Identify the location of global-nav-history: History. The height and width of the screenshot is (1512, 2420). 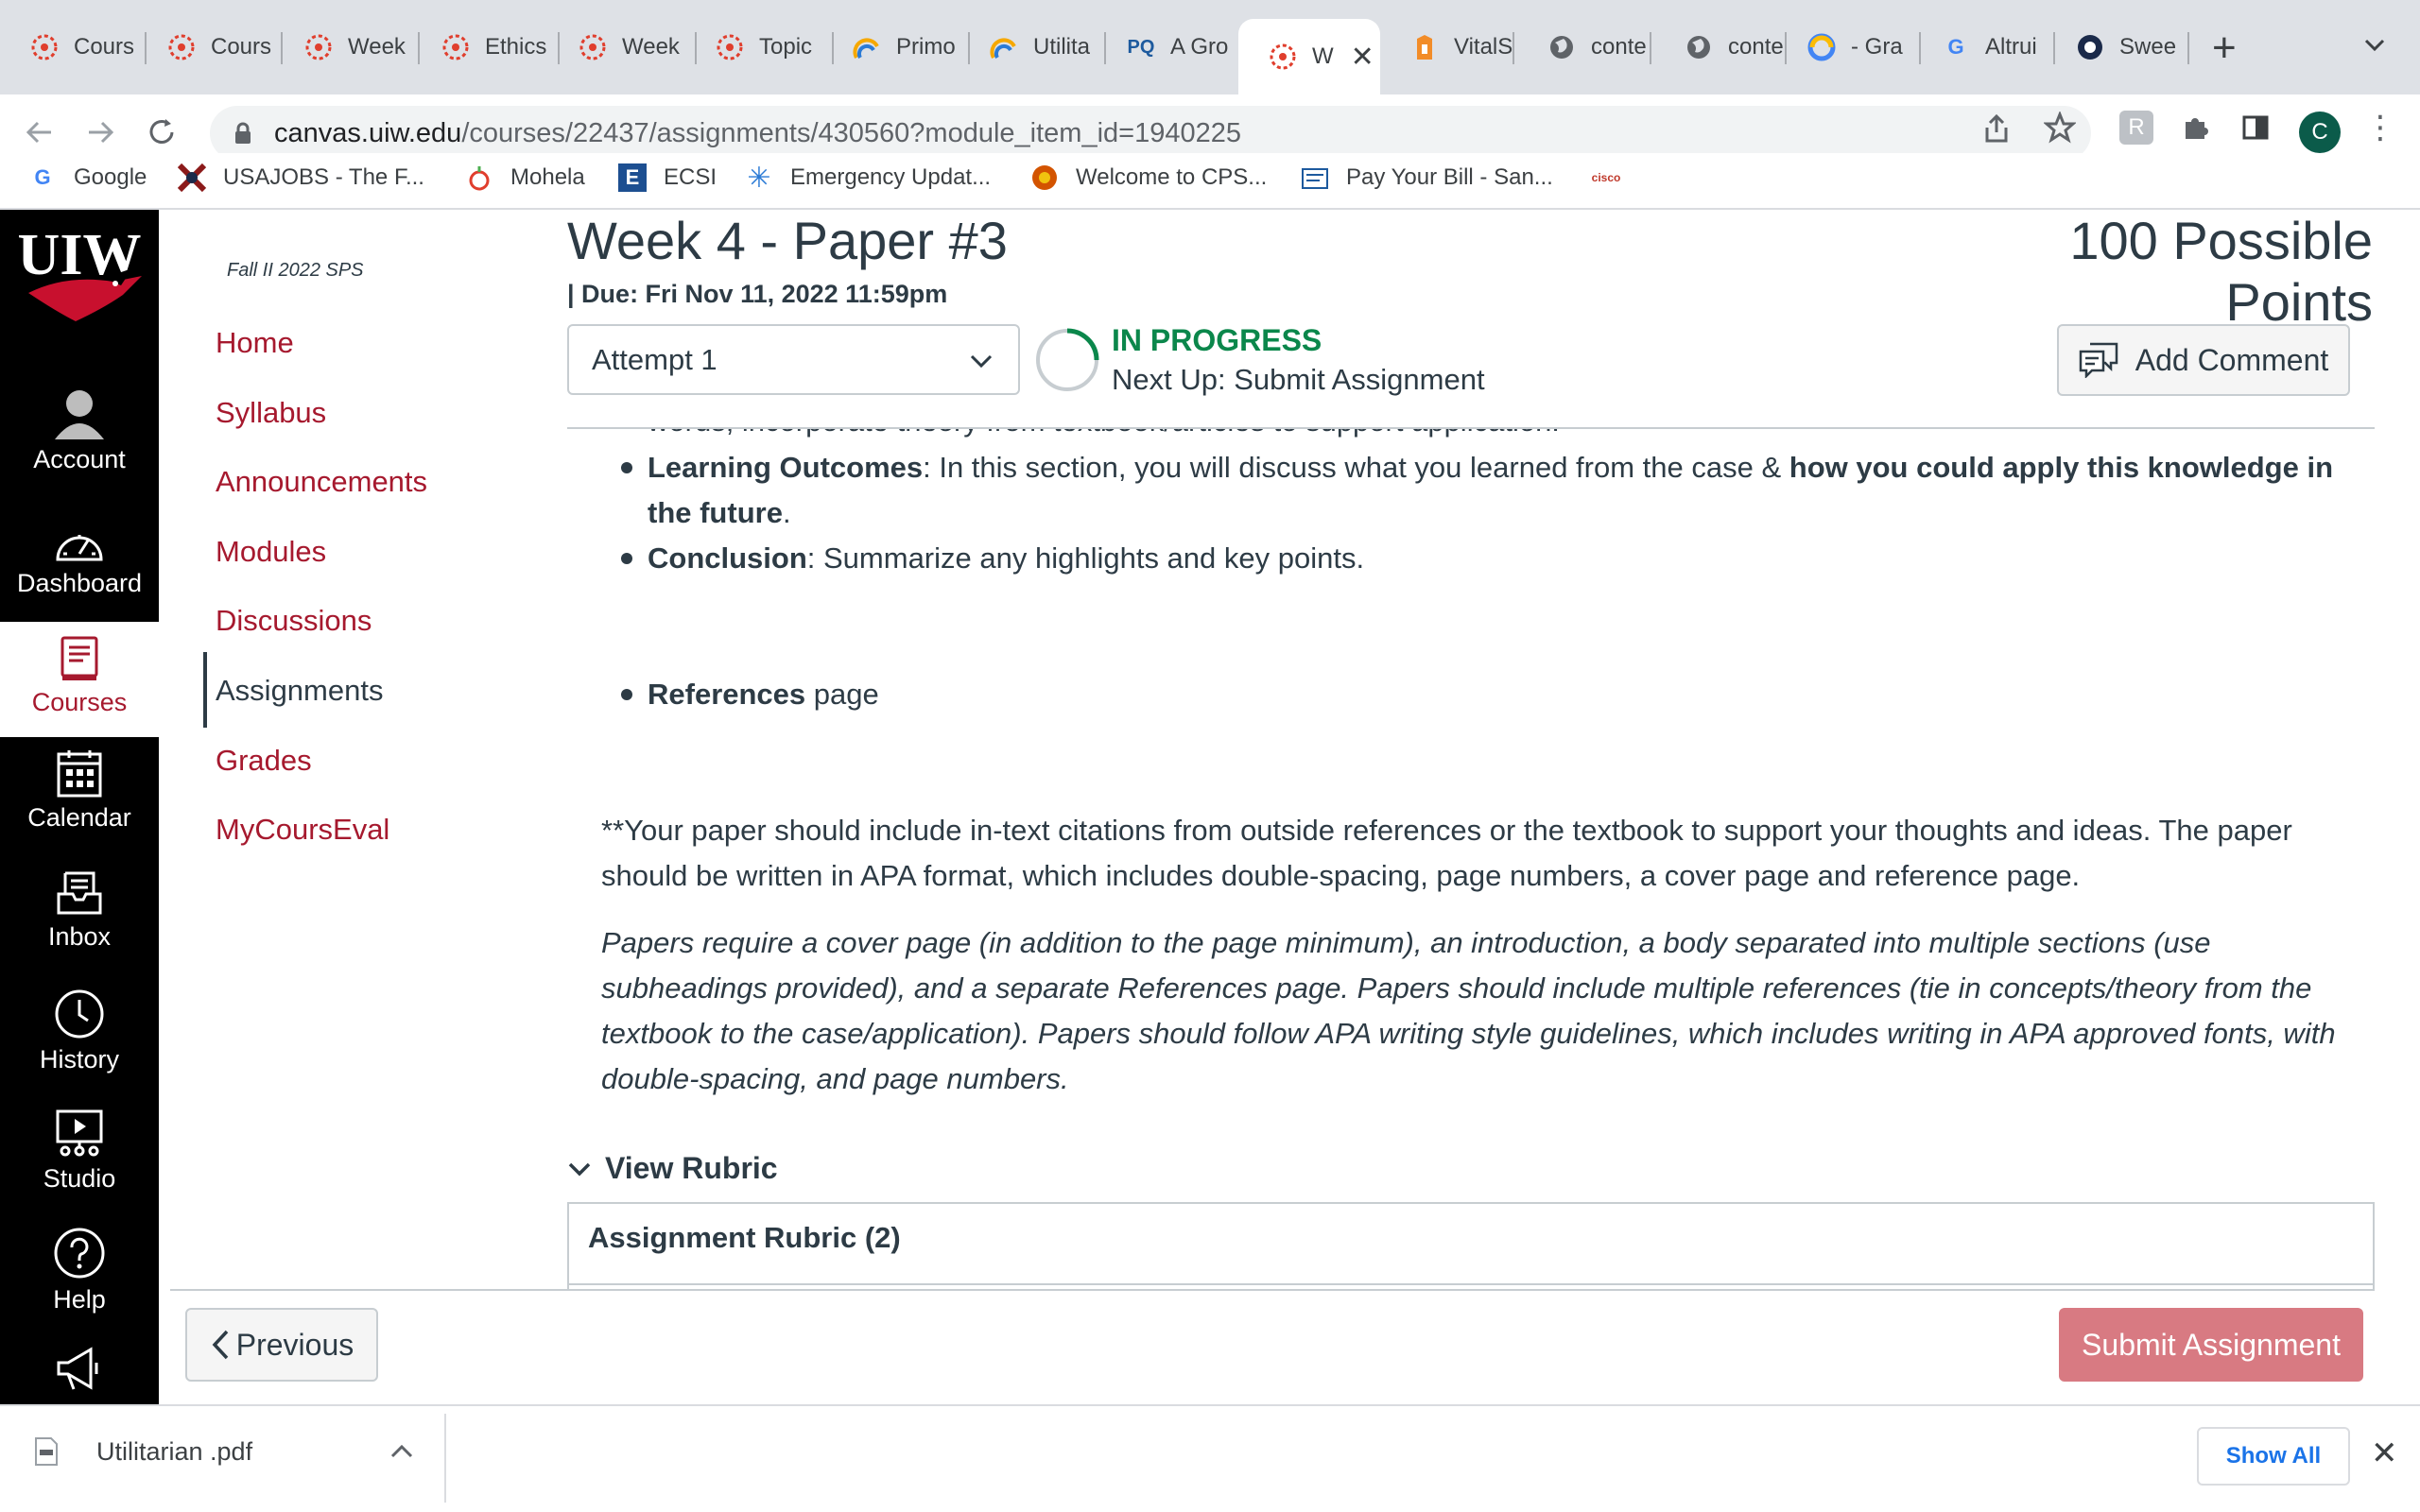
(79, 1031).